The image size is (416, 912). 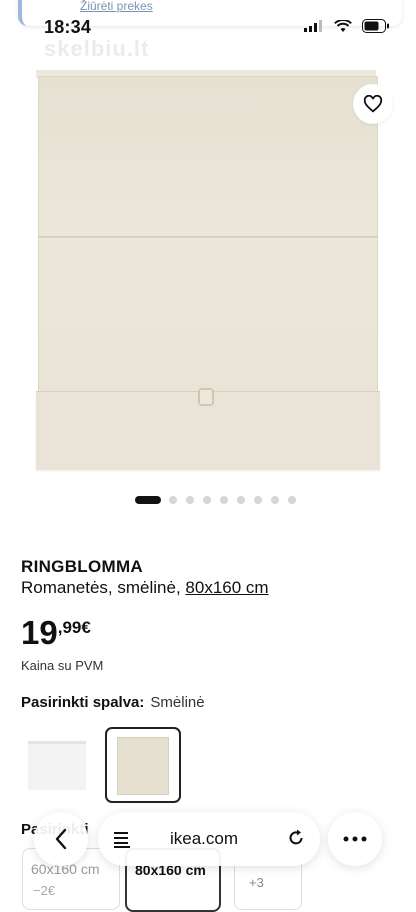 I want to click on product-price: 19,99€, so click(x=56, y=633).